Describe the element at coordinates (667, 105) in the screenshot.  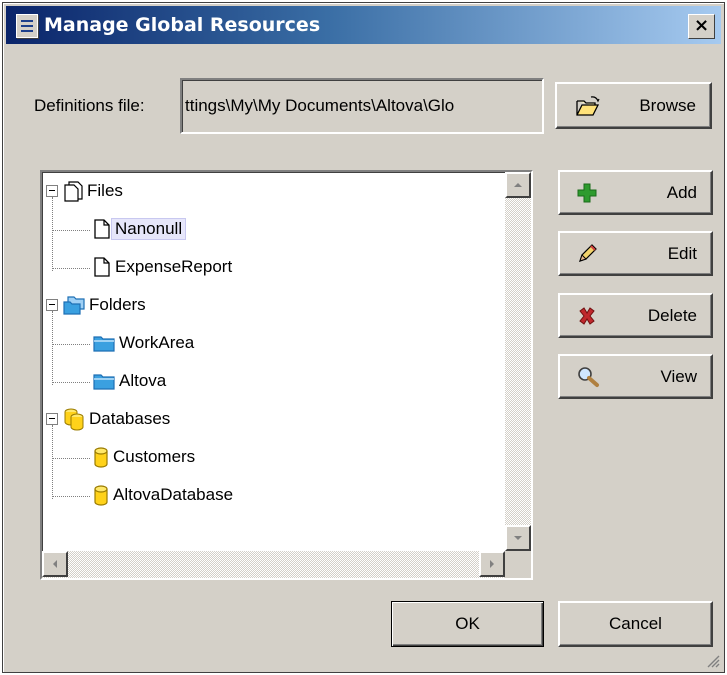
I see `browse-label: Browse` at that location.